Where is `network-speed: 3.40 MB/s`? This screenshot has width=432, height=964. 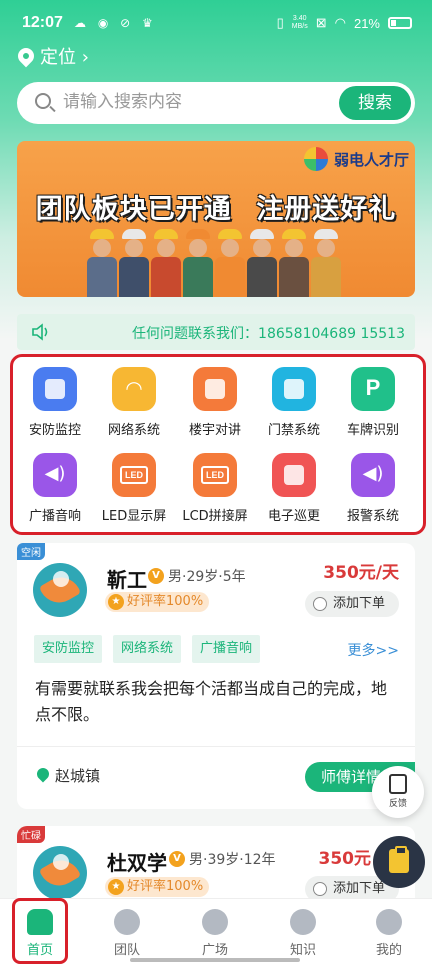
network-speed: 3.40 MB/s is located at coordinates (299, 22).